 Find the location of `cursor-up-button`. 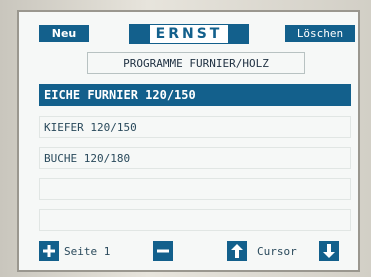

cursor-up-button is located at coordinates (237, 251).